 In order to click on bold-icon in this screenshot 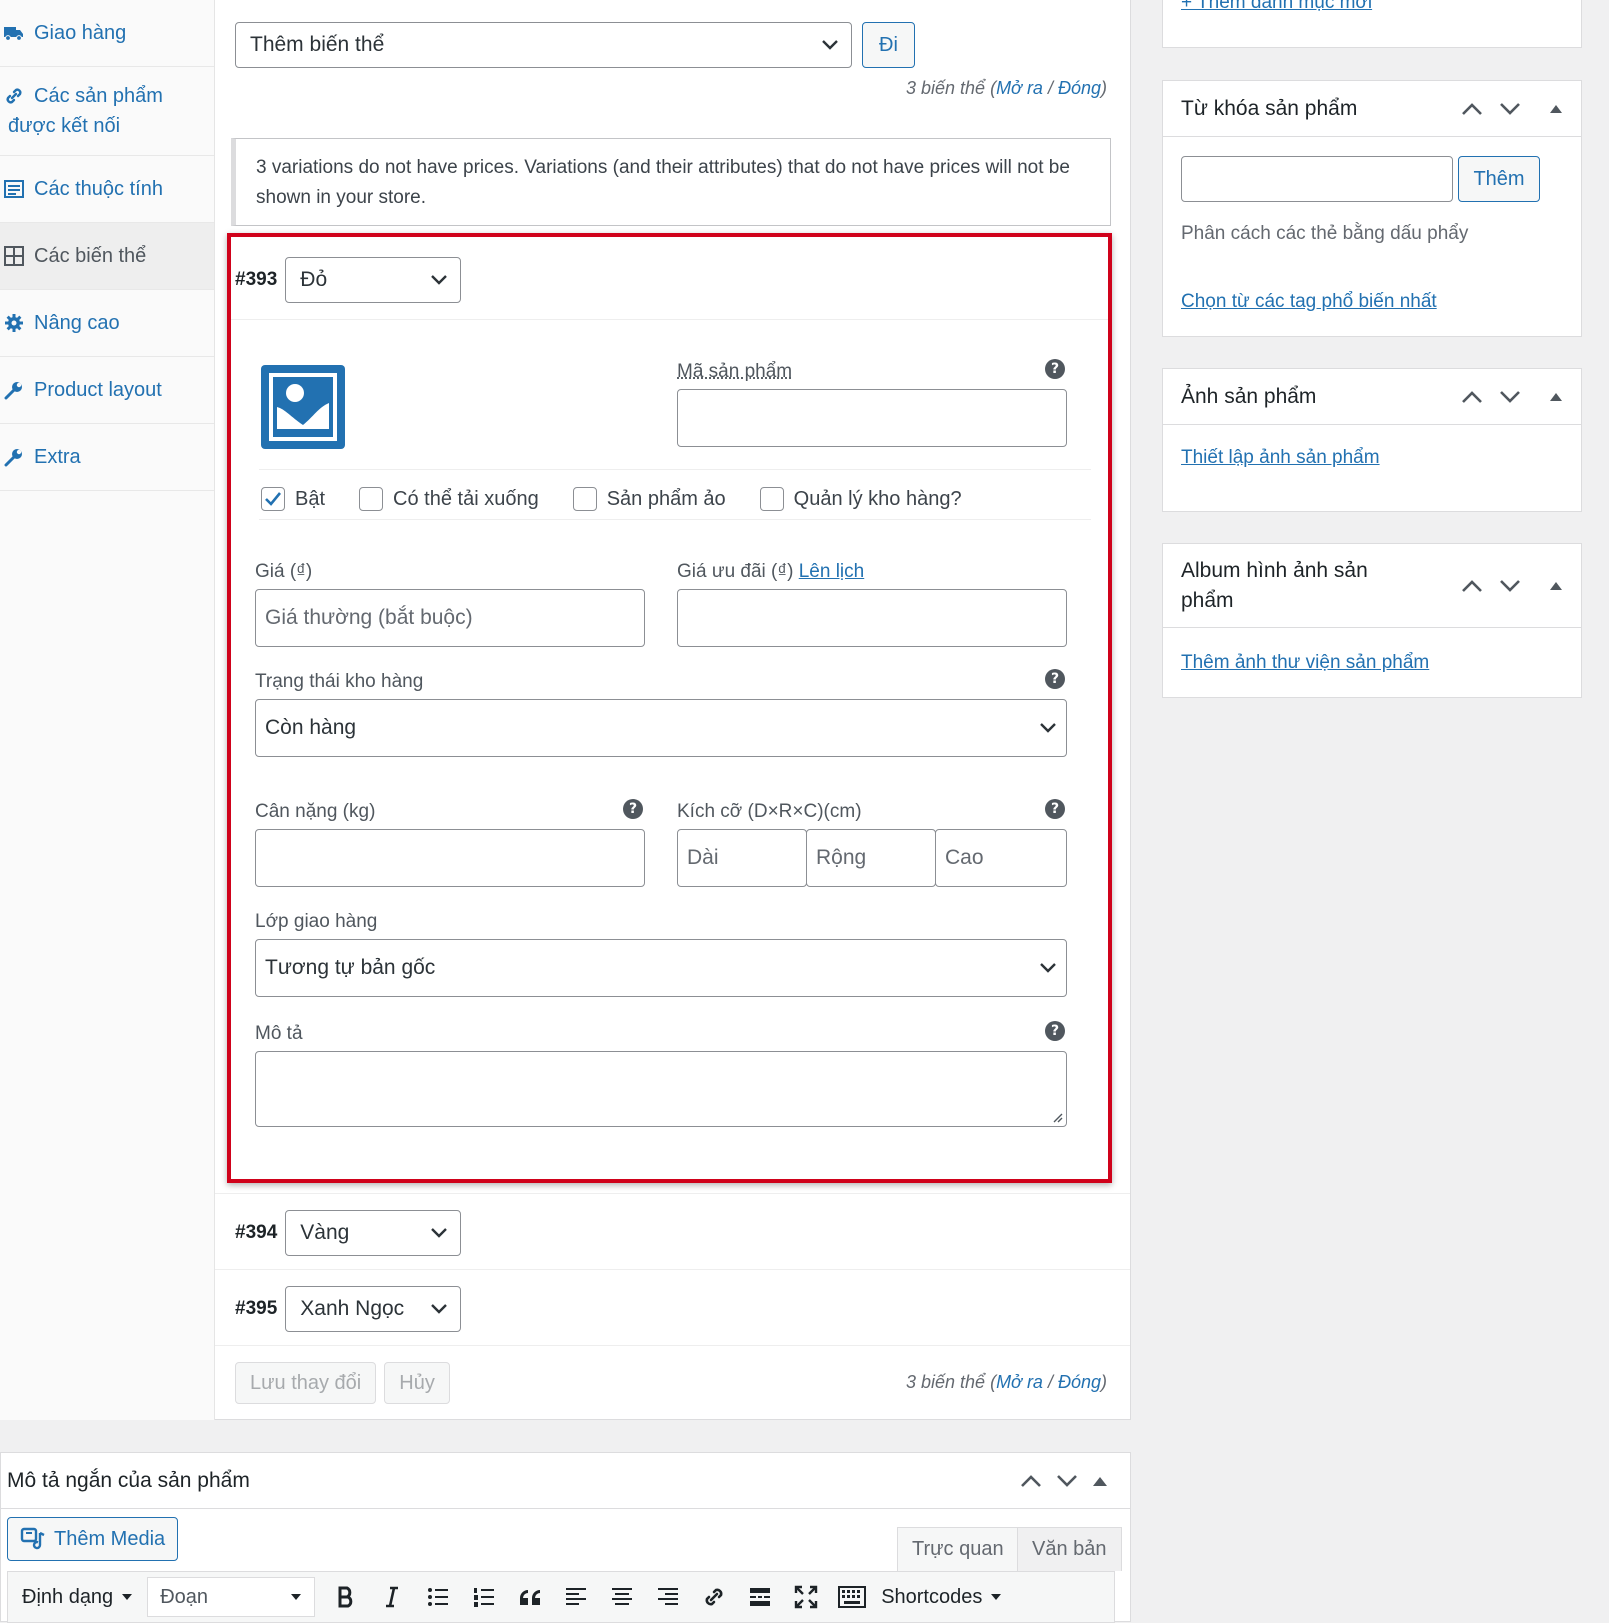, I will do `click(346, 1597)`.